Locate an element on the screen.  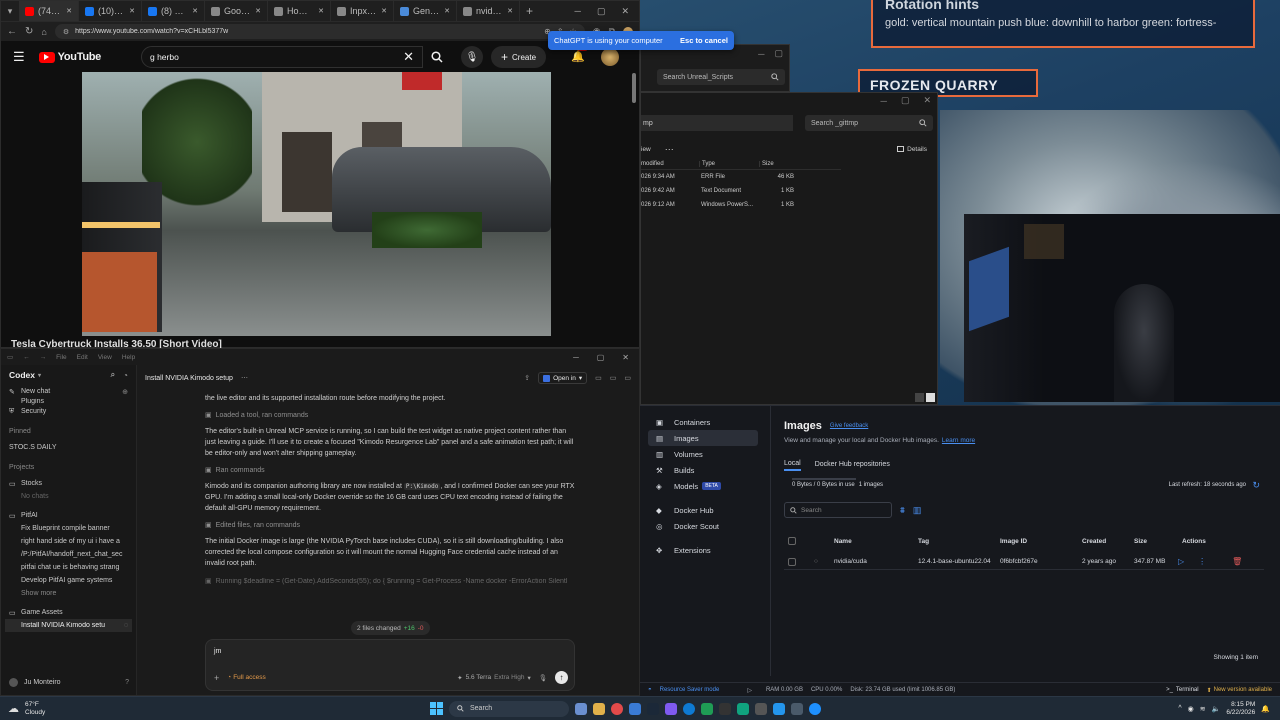
chat-item: right hand side of my ui i have a is located at coordinates (68, 541).